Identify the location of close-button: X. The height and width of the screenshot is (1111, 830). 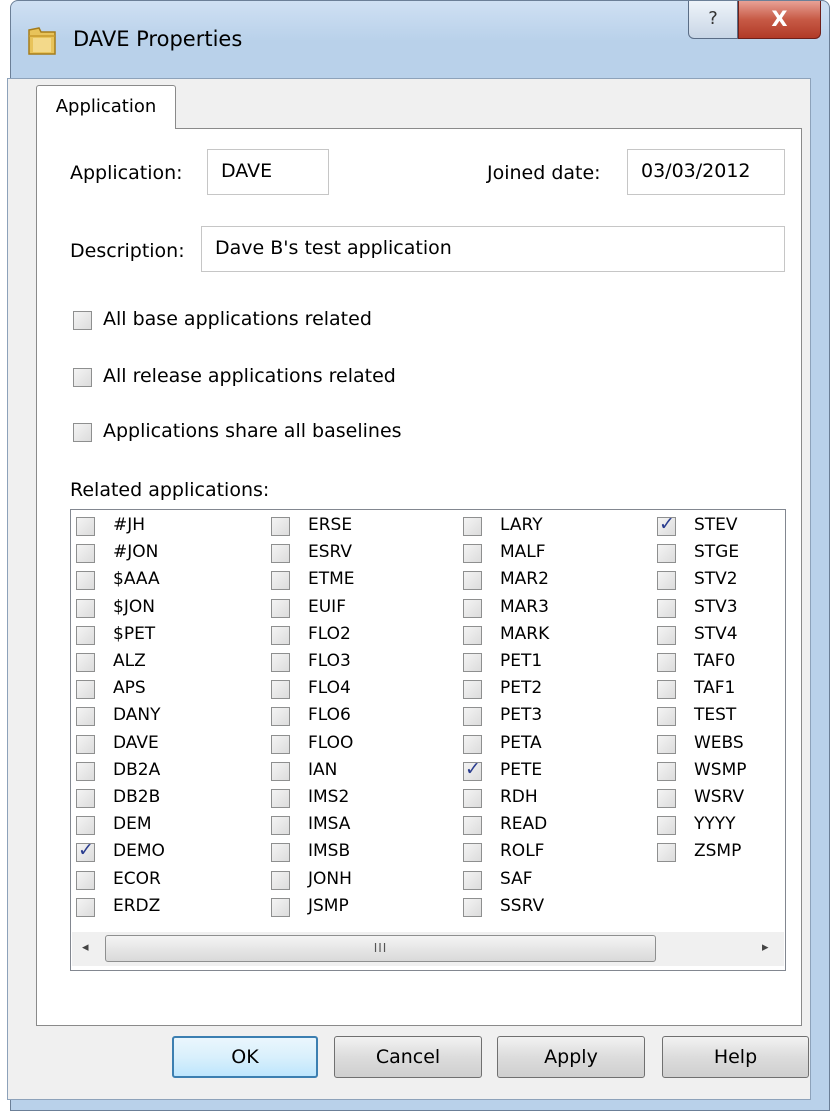
(779, 20).